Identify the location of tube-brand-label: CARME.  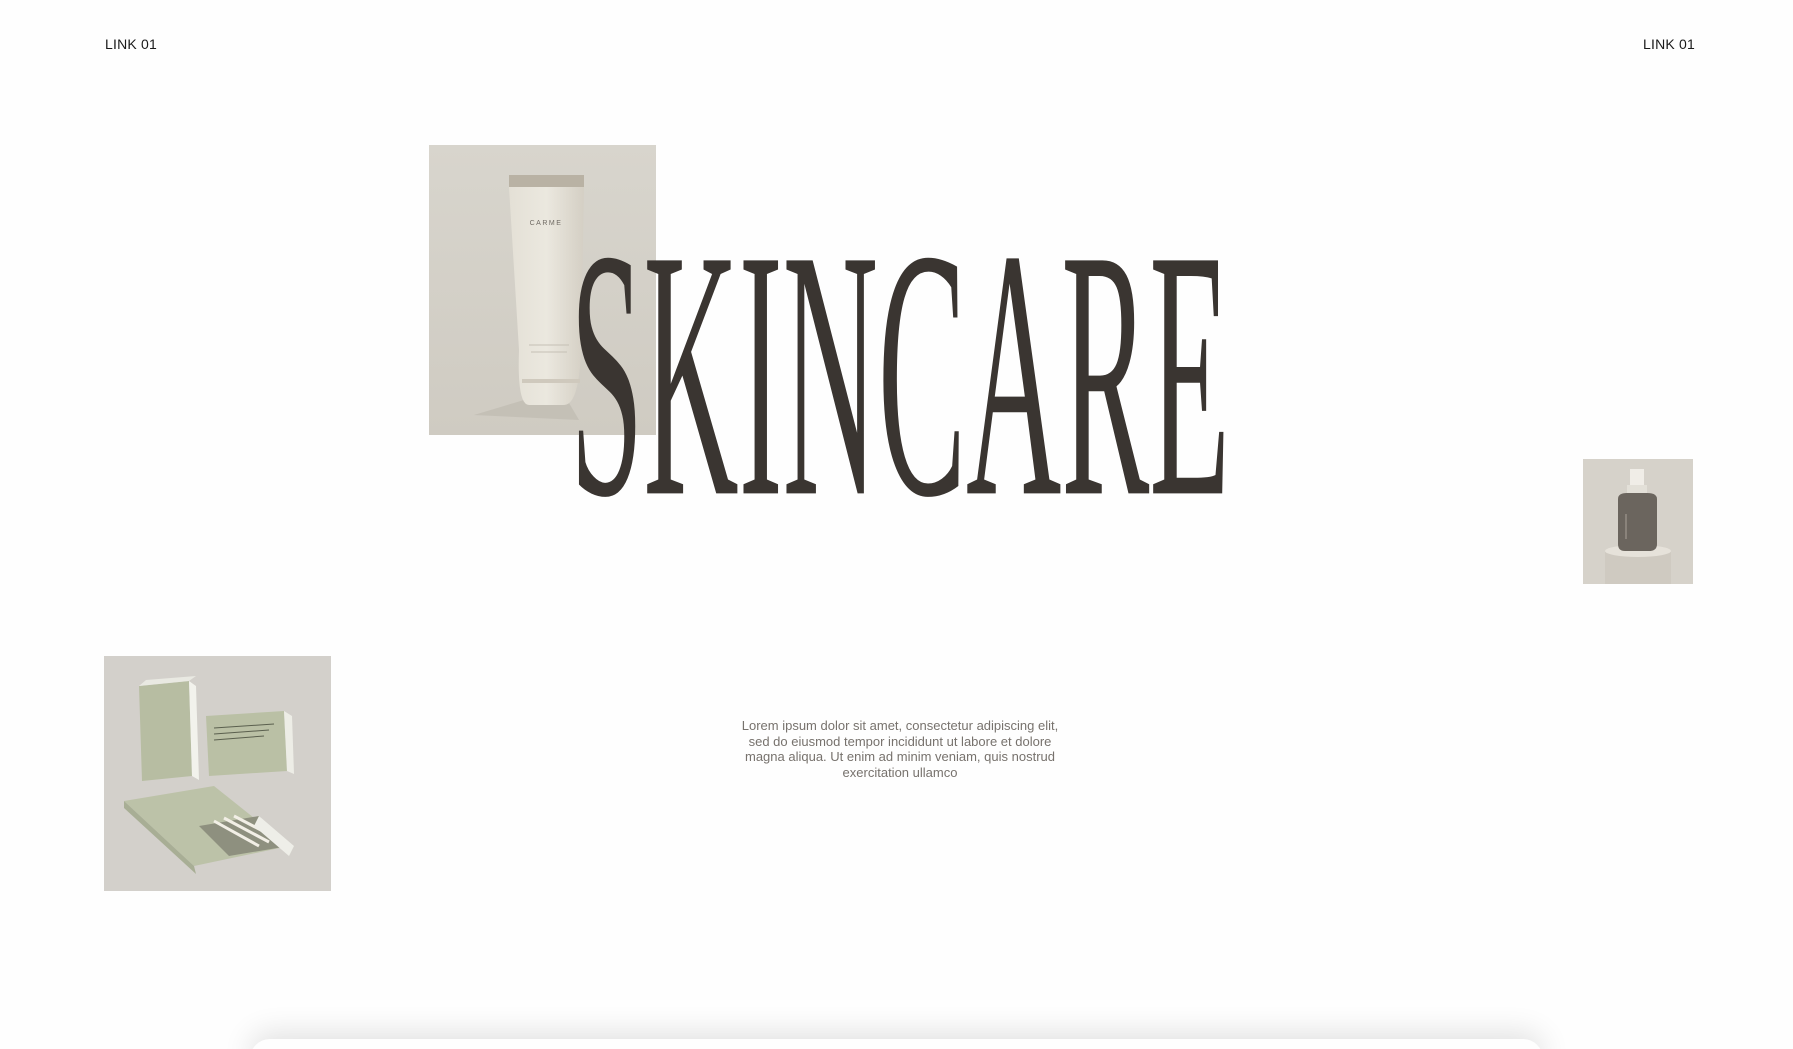
(546, 223).